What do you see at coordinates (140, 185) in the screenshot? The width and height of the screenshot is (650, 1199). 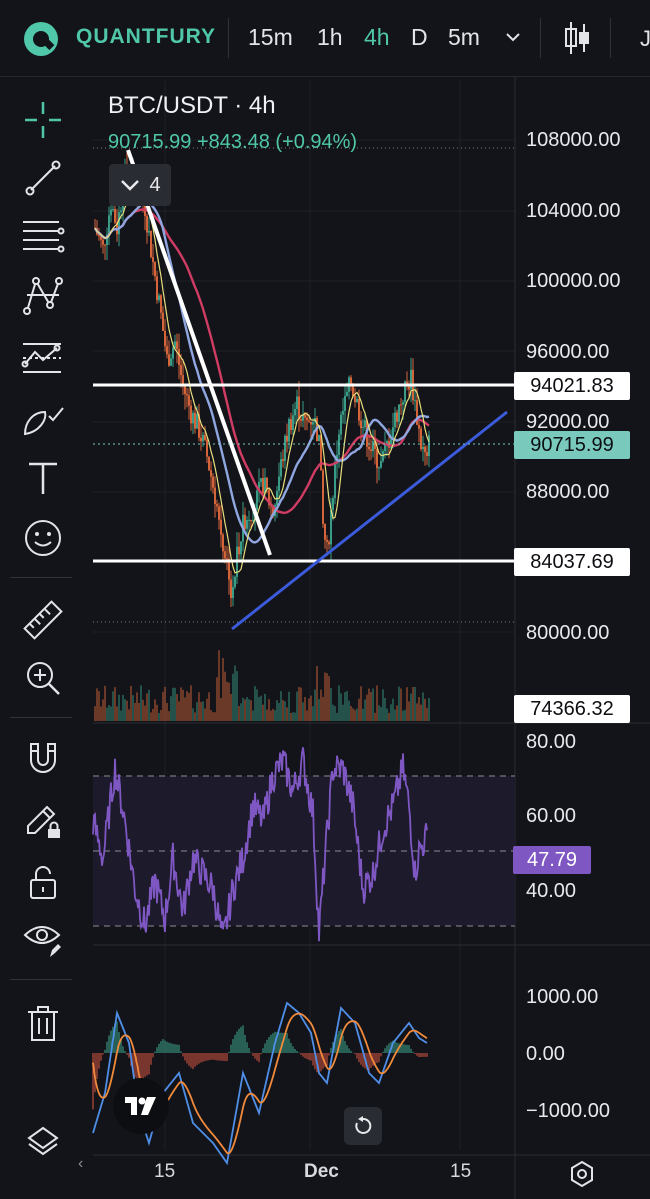 I see `indicators-toggle: 4` at bounding box center [140, 185].